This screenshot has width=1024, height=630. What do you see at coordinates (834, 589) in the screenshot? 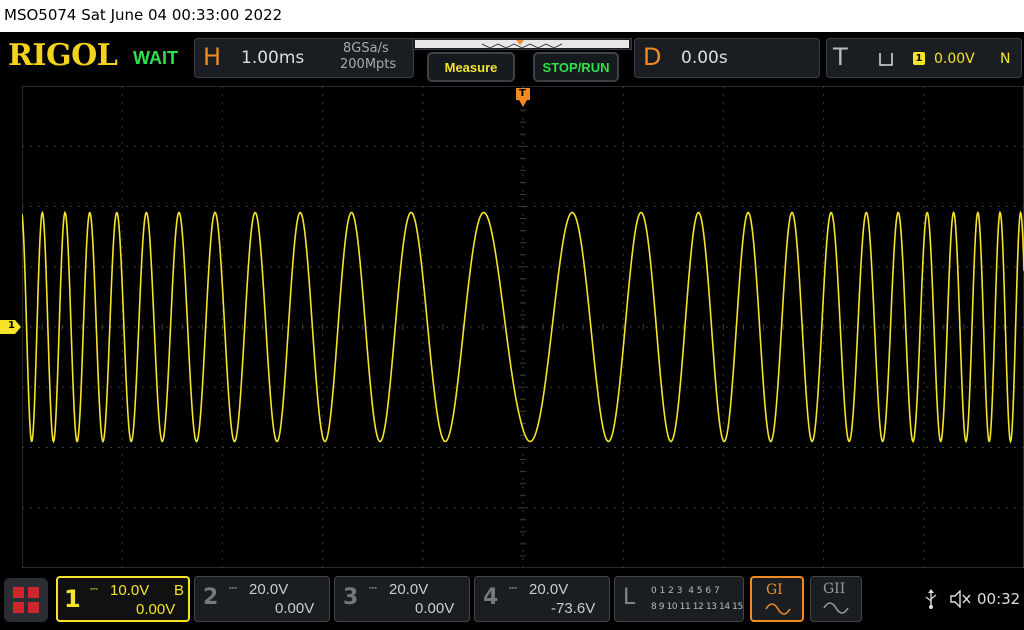
I see `generator2-label: GII` at bounding box center [834, 589].